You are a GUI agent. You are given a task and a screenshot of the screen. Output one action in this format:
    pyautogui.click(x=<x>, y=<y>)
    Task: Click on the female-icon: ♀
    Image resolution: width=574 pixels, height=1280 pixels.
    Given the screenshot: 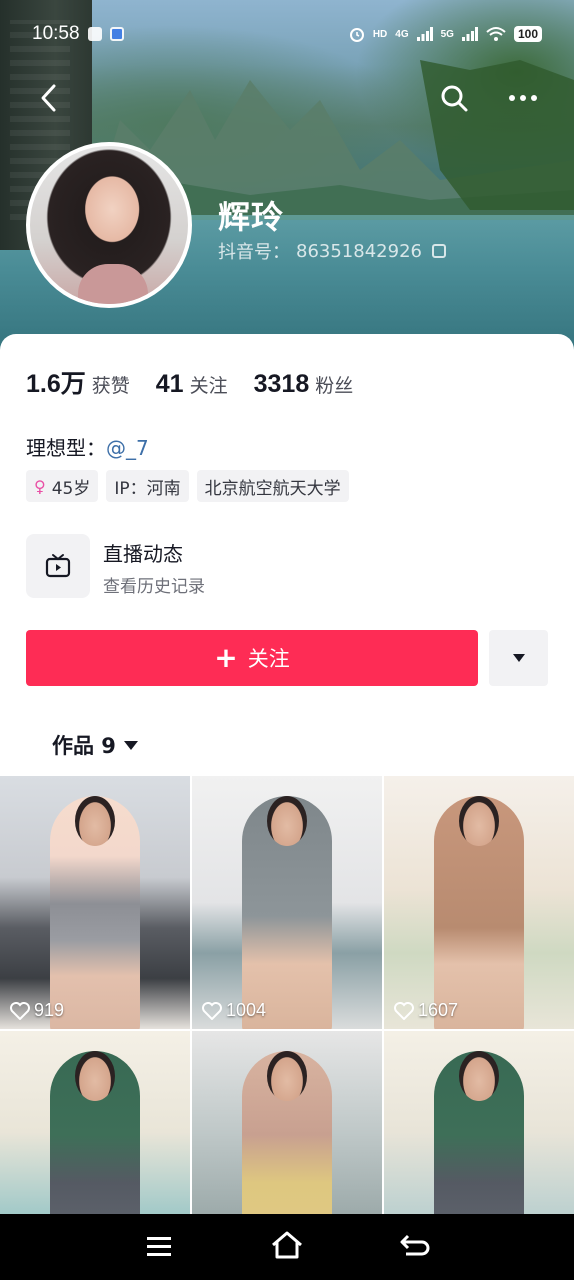 What is the action you would take?
    pyautogui.click(x=40, y=486)
    